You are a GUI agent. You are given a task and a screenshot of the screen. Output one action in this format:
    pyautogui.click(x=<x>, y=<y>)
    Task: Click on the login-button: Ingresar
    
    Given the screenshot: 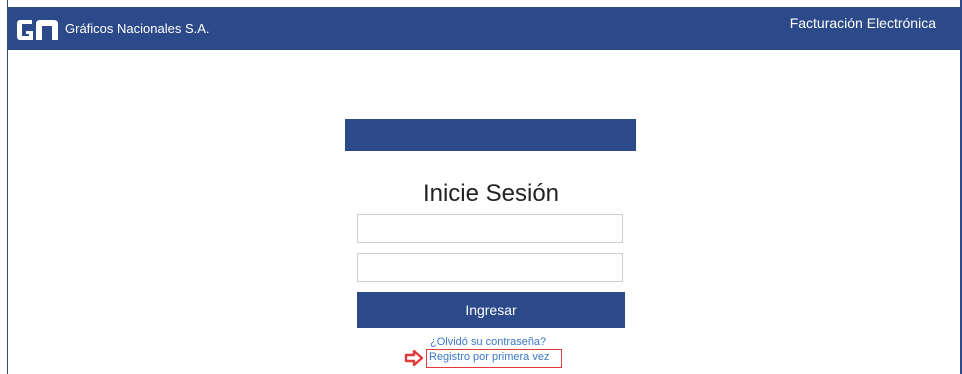 What is the action you would take?
    pyautogui.click(x=491, y=310)
    